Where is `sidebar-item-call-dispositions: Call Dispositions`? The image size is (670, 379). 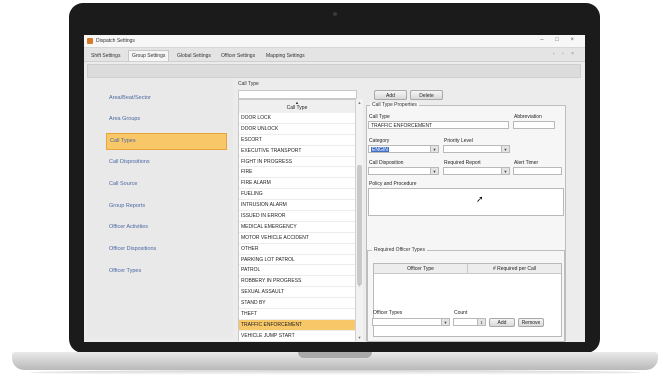
sidebar-item-call-dispositions: Call Dispositions is located at coordinates (165, 162).